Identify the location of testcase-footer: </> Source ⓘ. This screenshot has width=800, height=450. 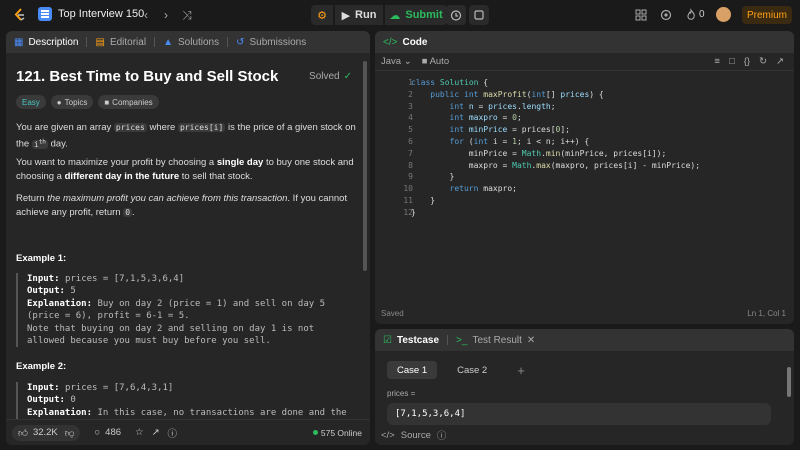
(414, 435).